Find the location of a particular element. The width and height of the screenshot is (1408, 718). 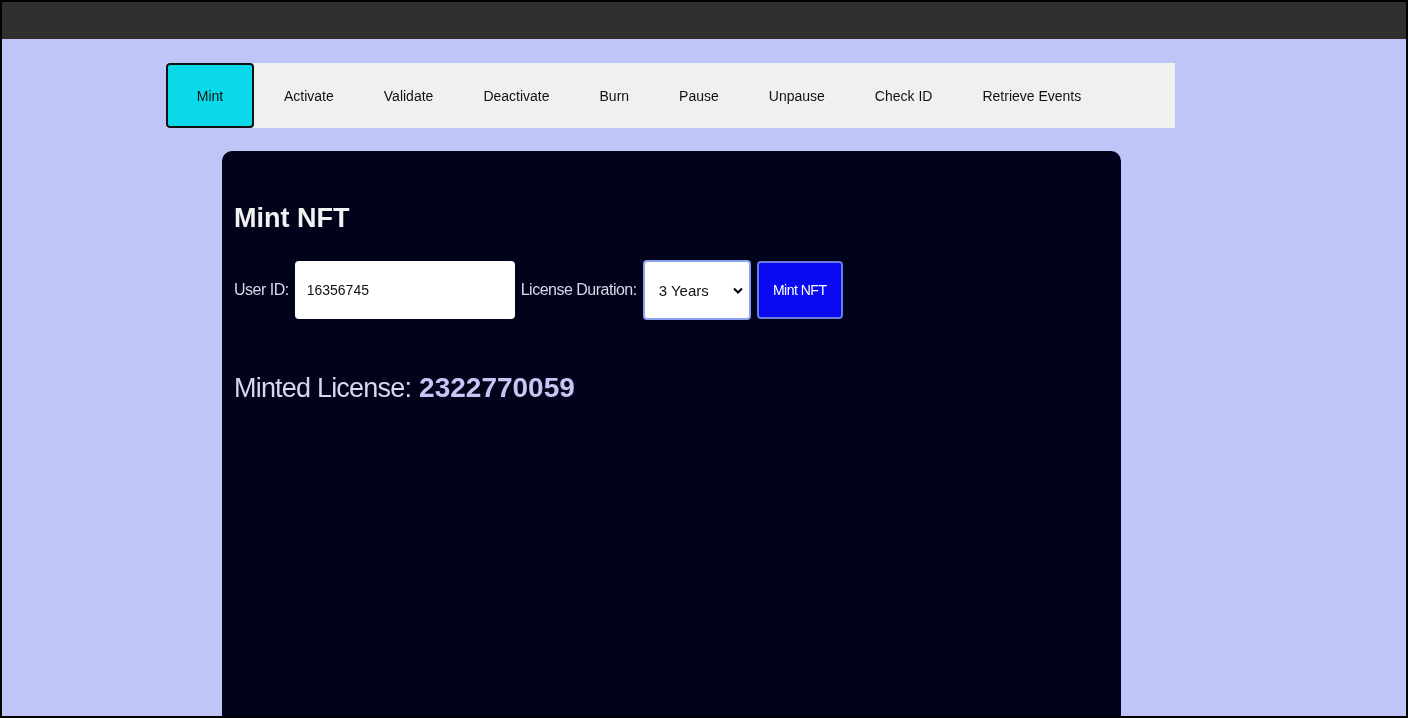

user-id-field: 16356745 is located at coordinates (404, 290).